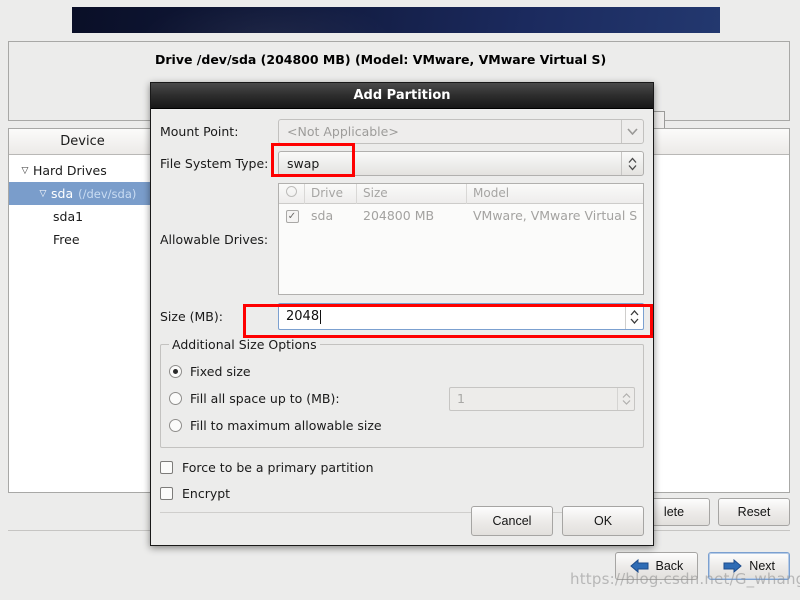  What do you see at coordinates (639, 566) in the screenshot?
I see `arrow-left-icon` at bounding box center [639, 566].